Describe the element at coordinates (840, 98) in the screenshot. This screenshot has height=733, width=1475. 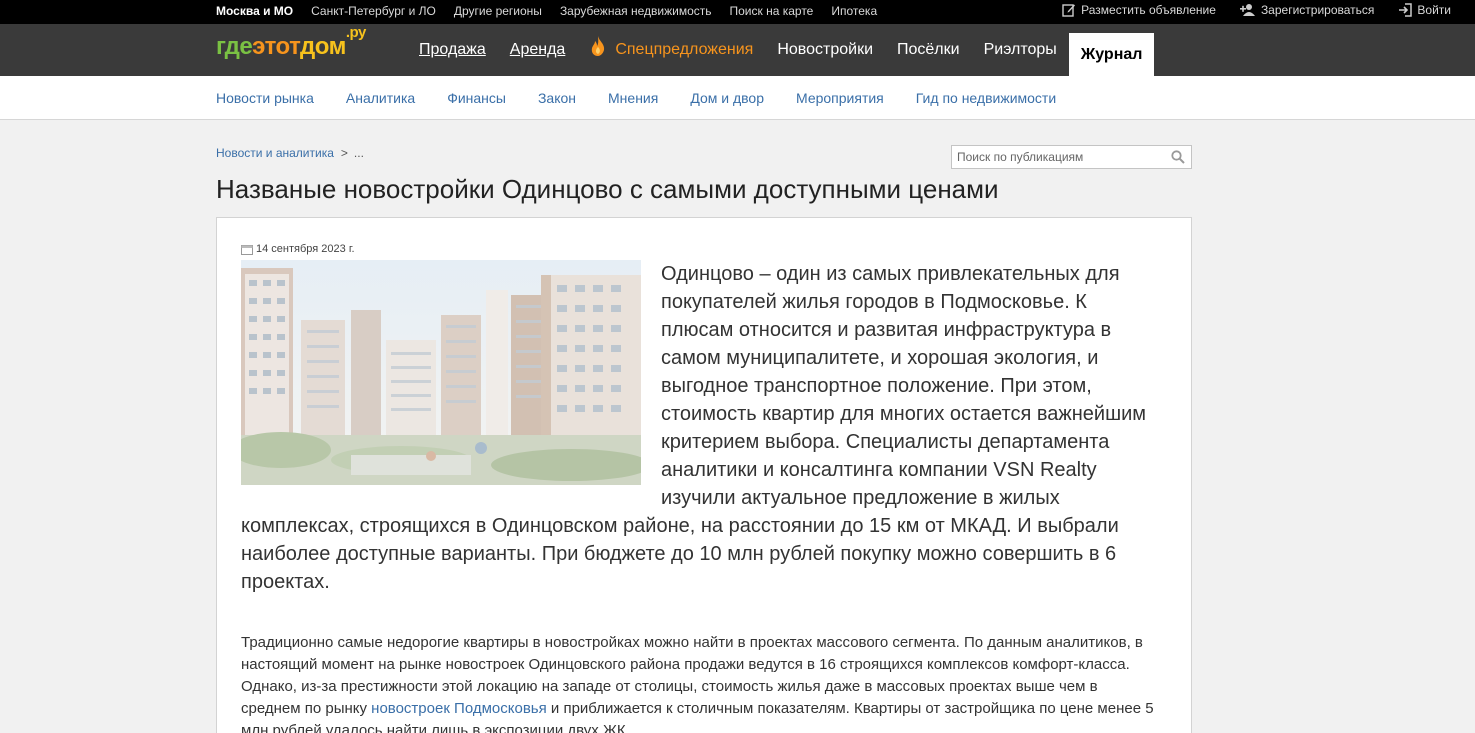
I see `subnav-events: Мероприятия` at that location.